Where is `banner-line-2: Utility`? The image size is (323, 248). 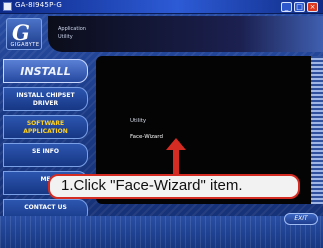 banner-line-2: Utility is located at coordinates (65, 37).